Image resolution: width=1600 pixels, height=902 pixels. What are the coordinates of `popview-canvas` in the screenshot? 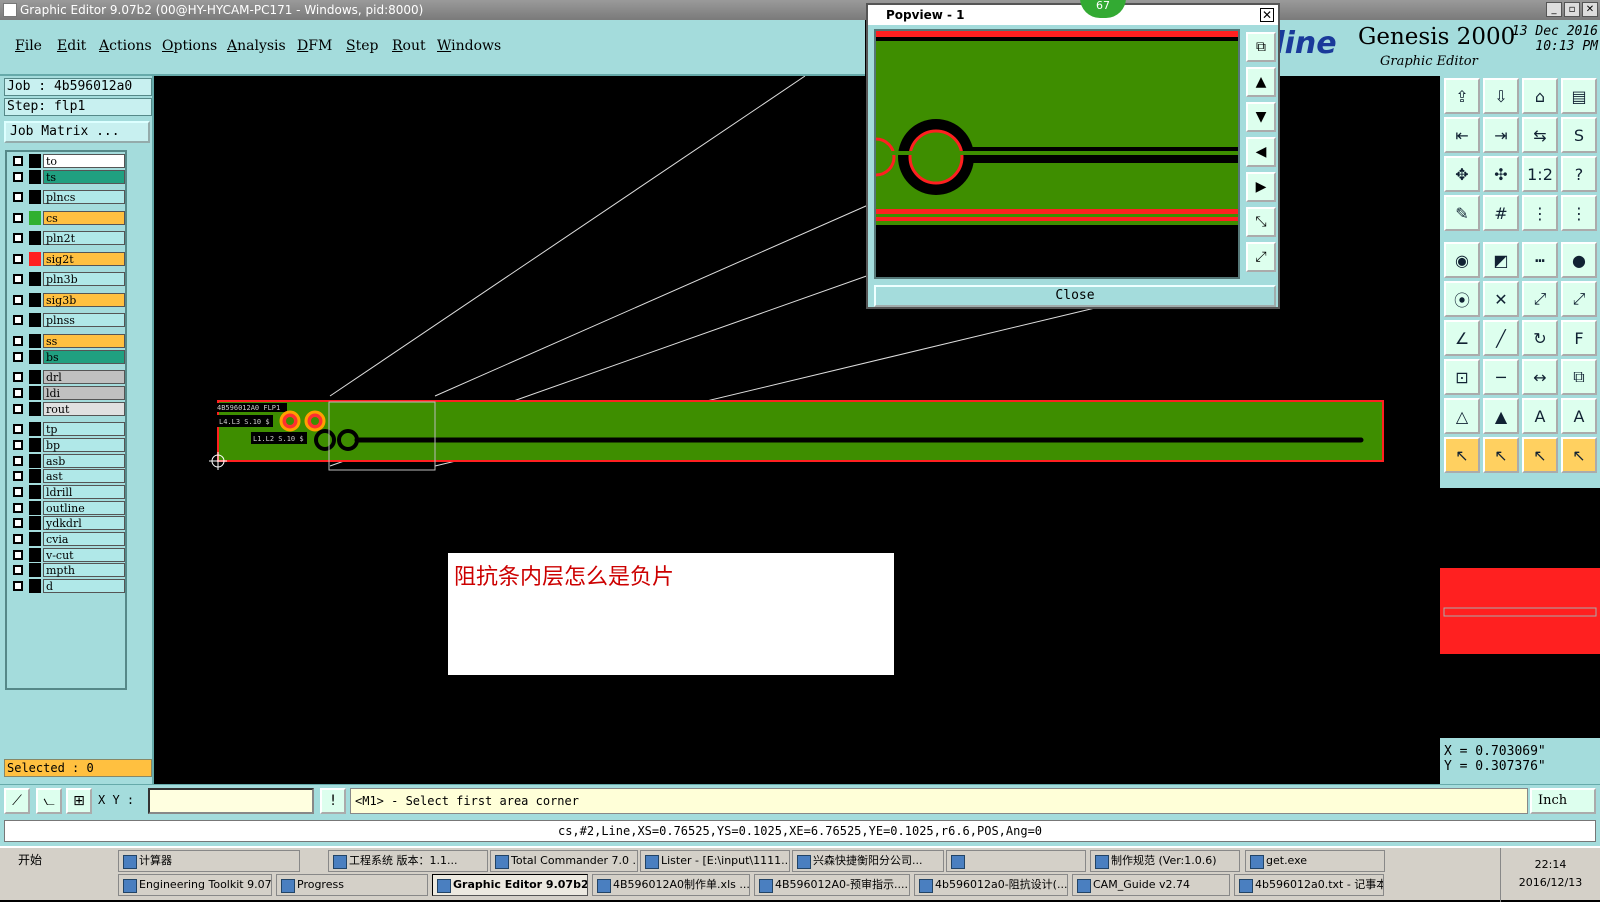 It's located at (1057, 154).